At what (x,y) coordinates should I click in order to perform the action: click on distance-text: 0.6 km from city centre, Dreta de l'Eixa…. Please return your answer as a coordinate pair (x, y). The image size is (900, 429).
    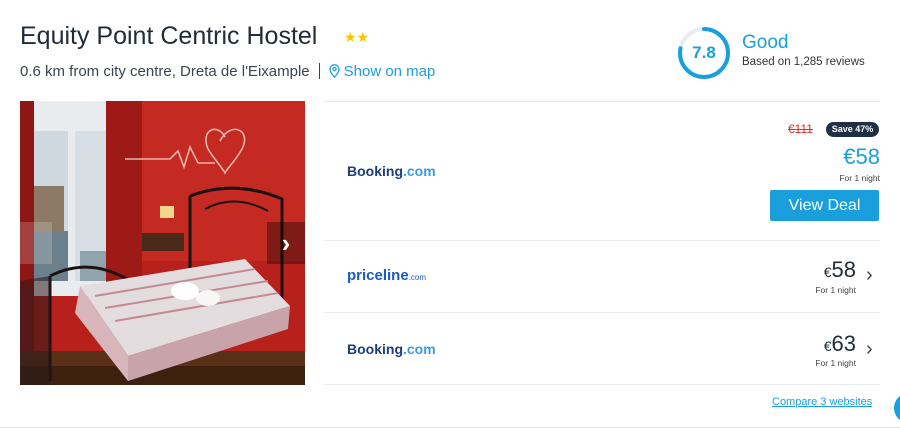
    Looking at the image, I should click on (165, 71).